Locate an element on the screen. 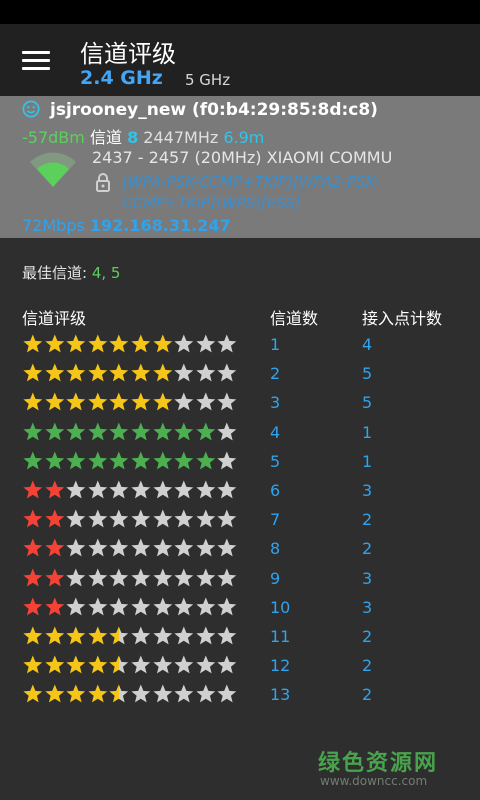  table-row: 63 is located at coordinates (240, 493).